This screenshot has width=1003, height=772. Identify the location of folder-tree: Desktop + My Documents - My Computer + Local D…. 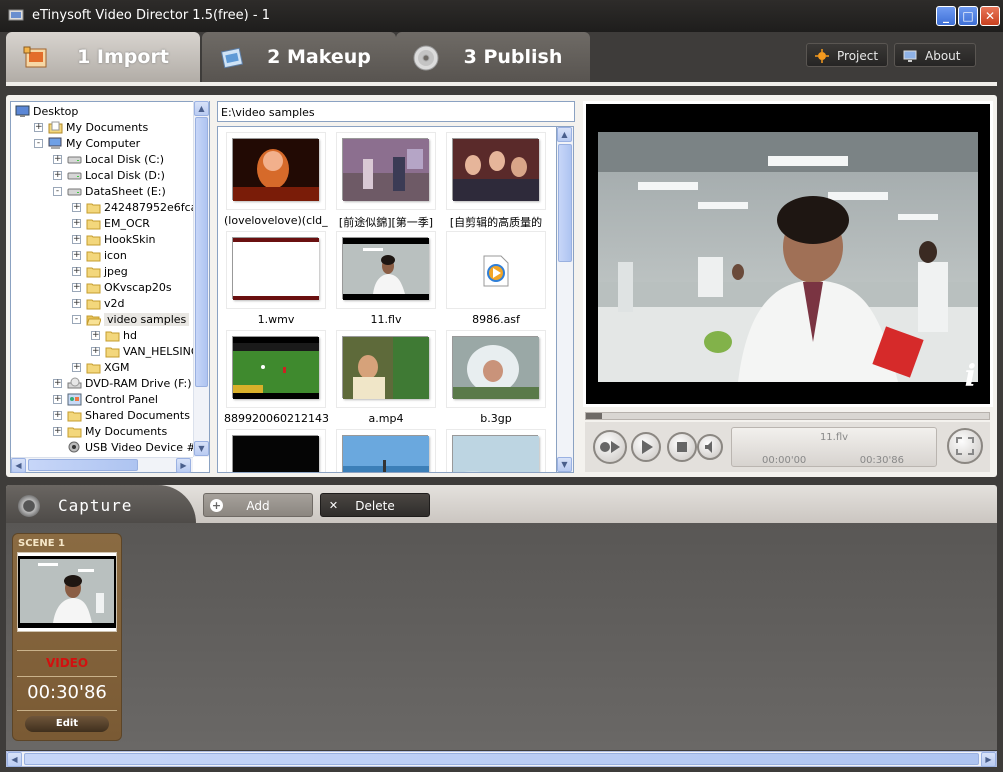
(110, 287).